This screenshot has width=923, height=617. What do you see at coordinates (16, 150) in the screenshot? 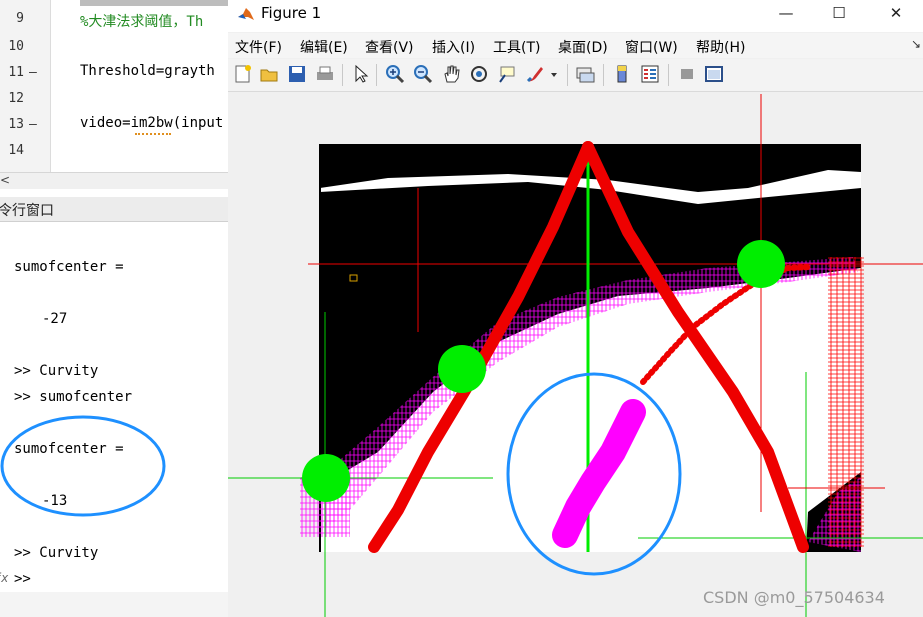
I see `line-number: 14` at bounding box center [16, 150].